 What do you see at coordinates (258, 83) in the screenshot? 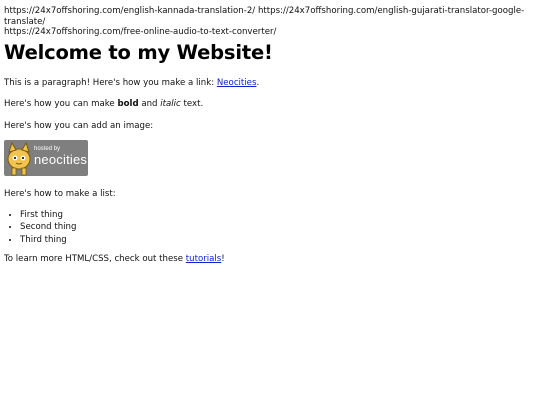
I see `link-paragraph-end: .` at bounding box center [258, 83].